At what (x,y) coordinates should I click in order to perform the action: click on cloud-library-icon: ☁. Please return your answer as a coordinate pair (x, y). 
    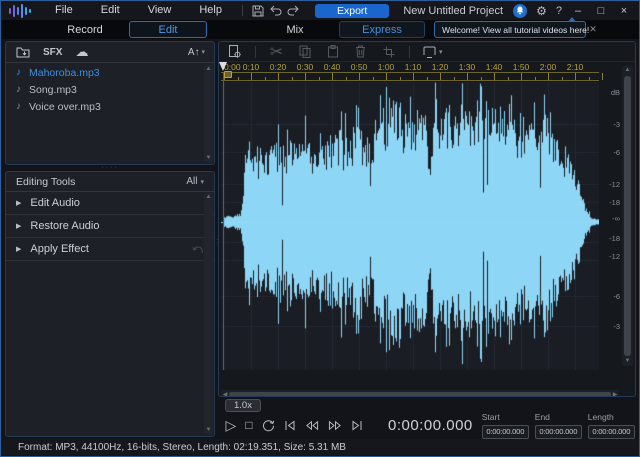
    Looking at the image, I should click on (81, 52).